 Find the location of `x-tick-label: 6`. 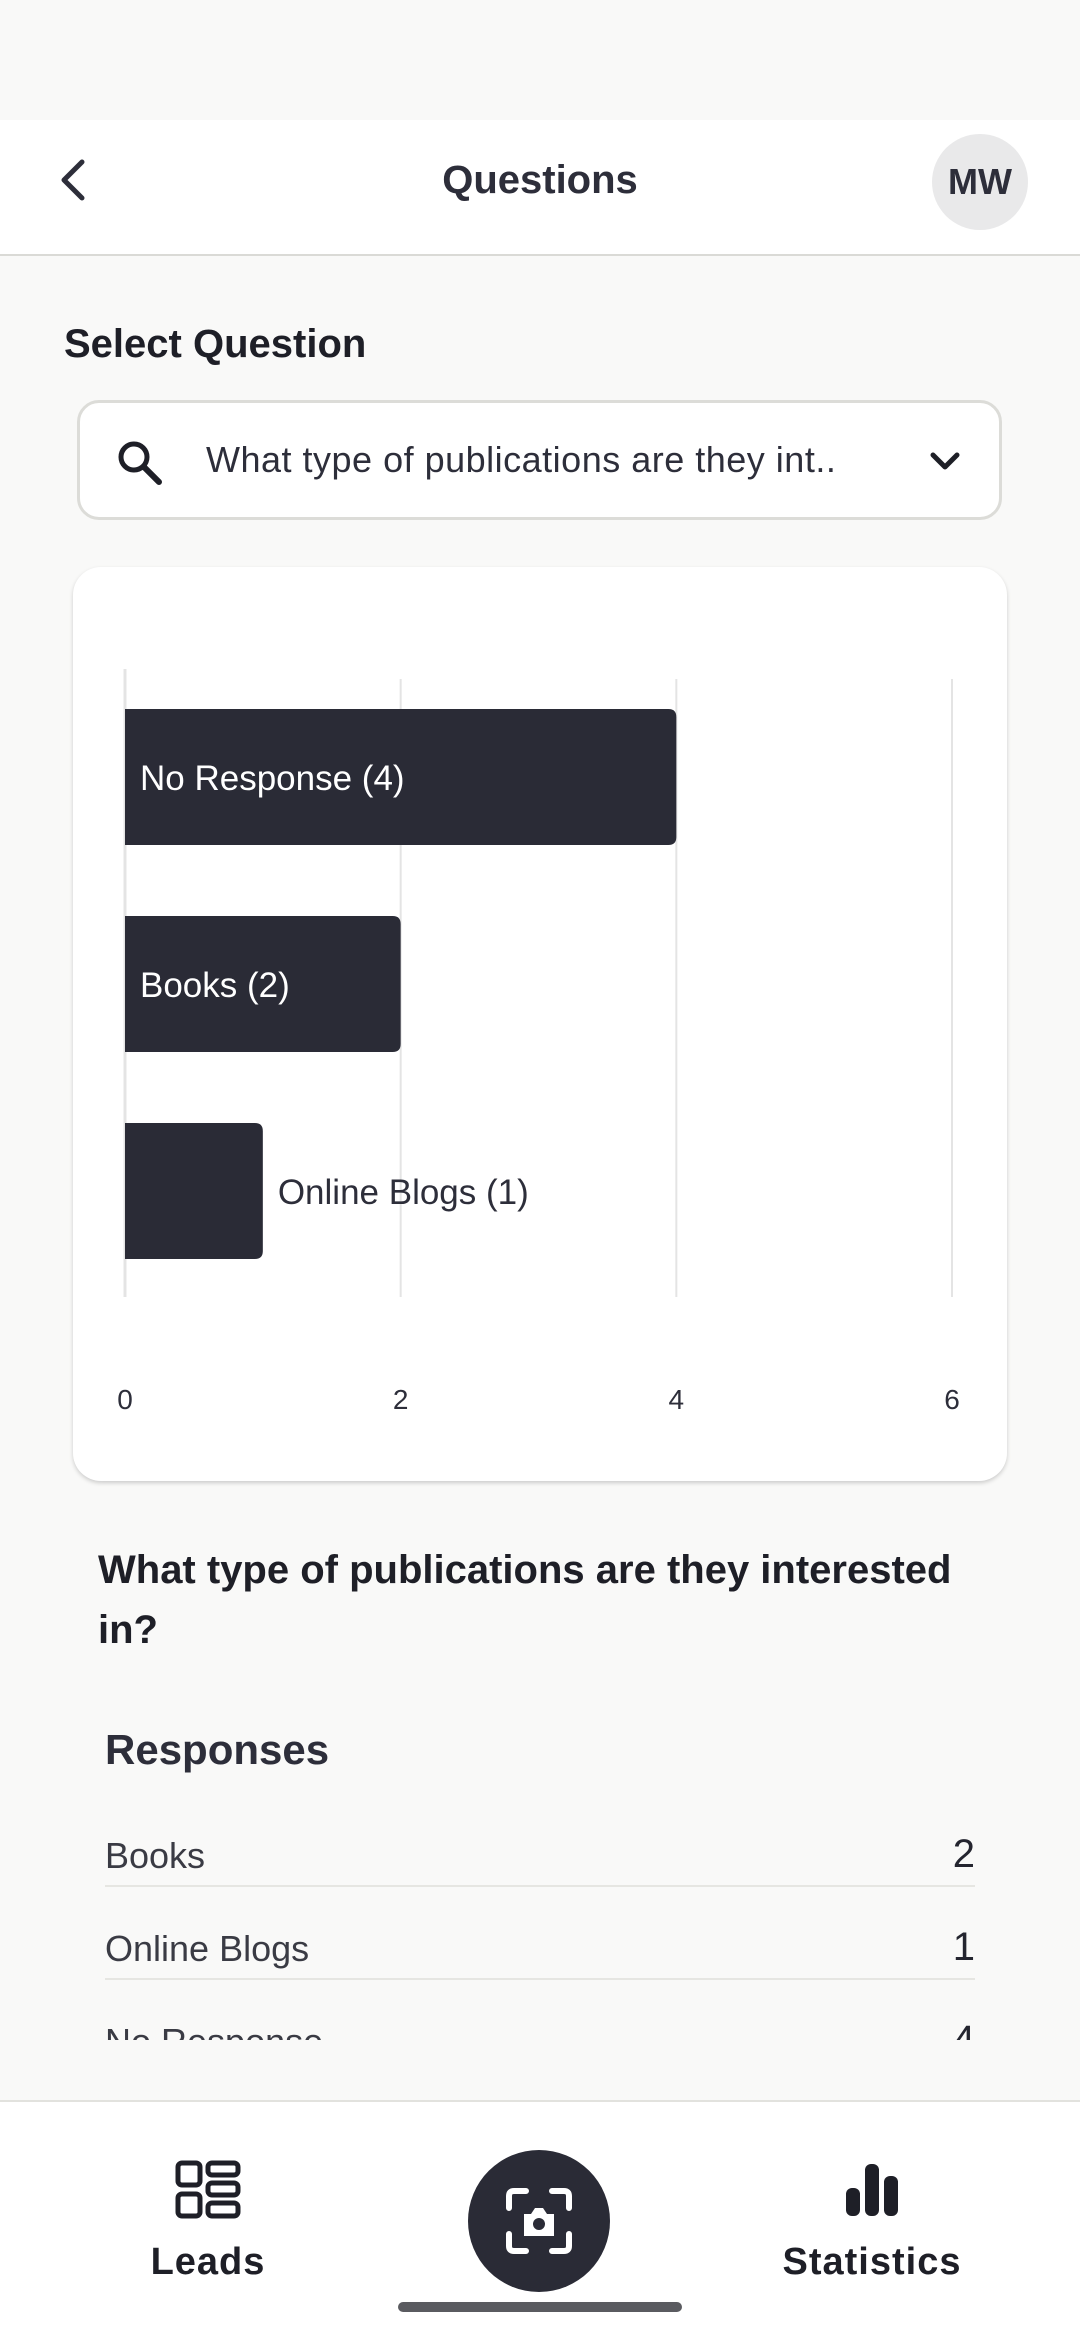

x-tick-label: 6 is located at coordinates (952, 1399).